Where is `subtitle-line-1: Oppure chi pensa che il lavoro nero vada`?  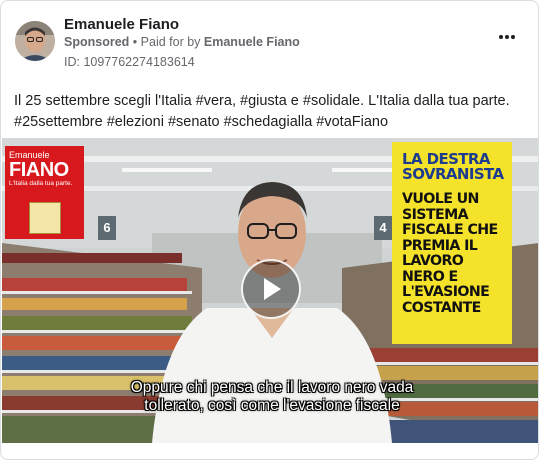
subtitle-line-1: Oppure chi pensa che il lavoro nero vada is located at coordinates (272, 387).